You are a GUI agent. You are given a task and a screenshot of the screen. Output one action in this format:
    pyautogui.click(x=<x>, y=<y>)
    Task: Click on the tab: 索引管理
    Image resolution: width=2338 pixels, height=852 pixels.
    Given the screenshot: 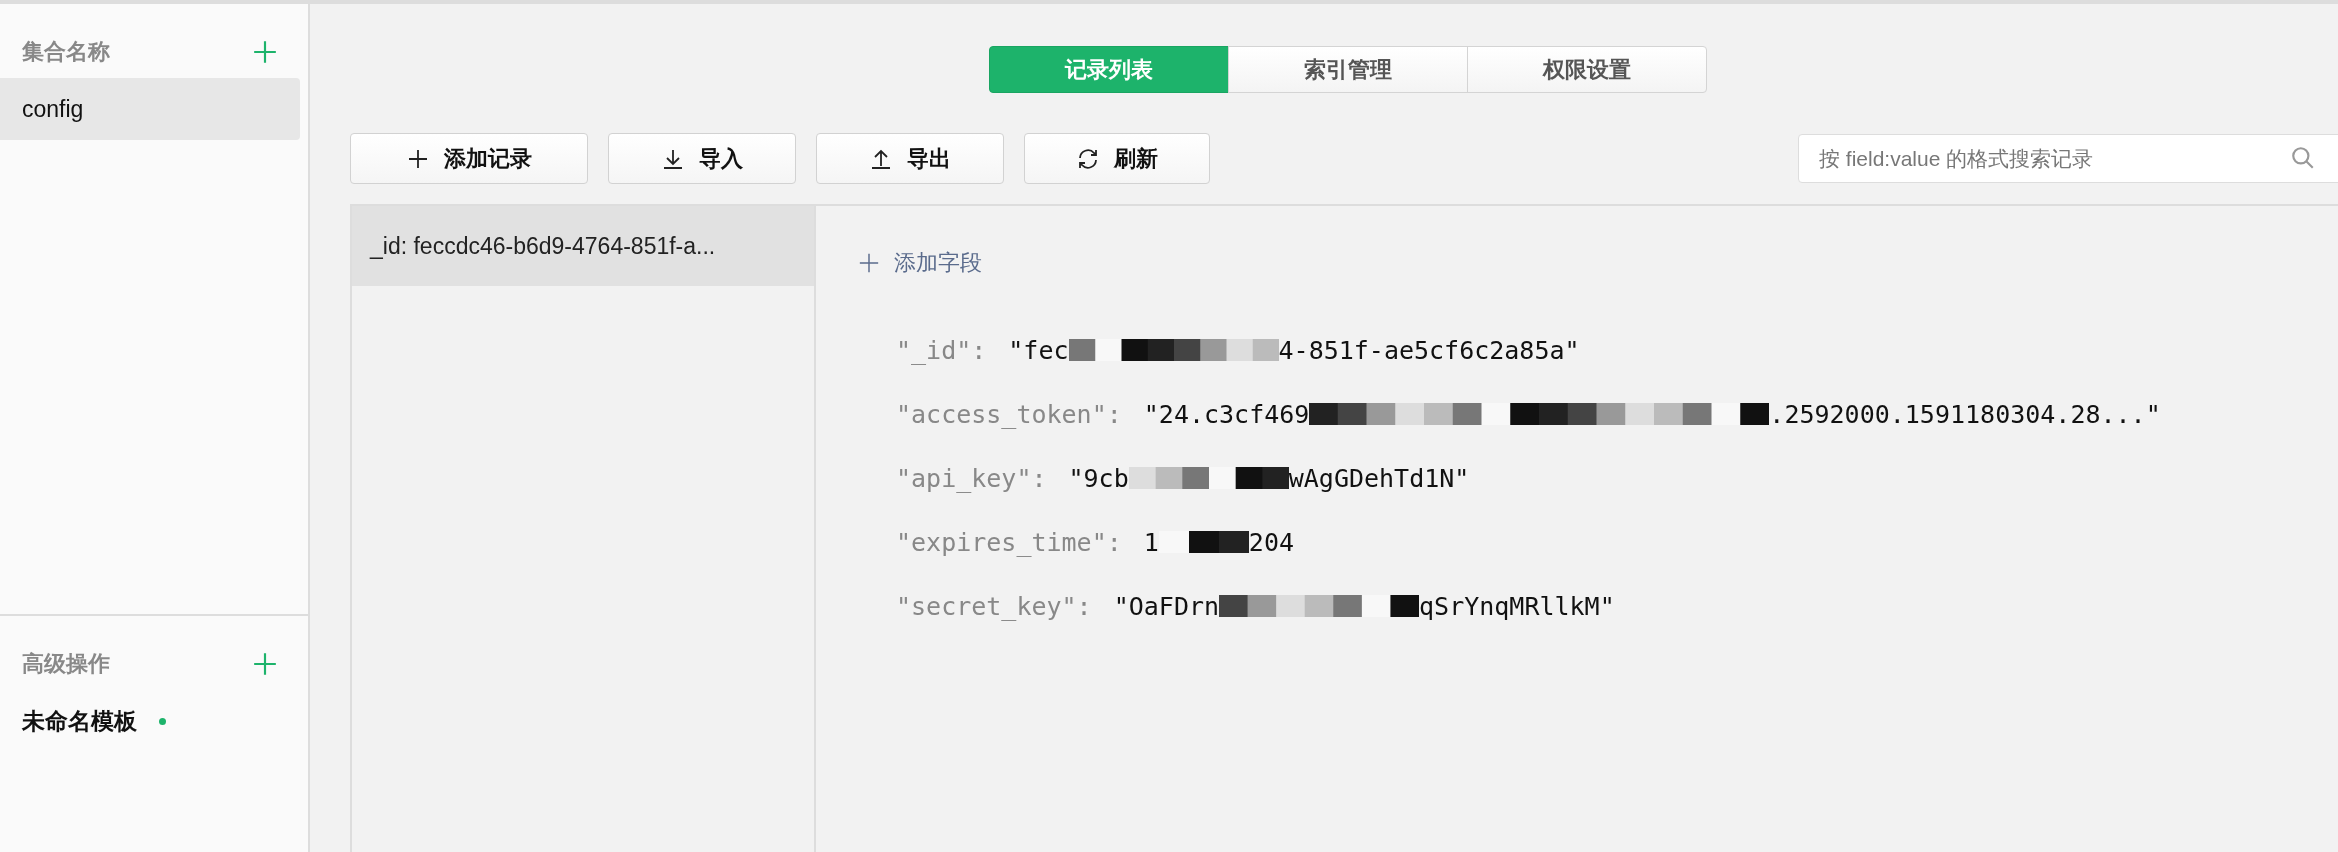 What is the action you would take?
    pyautogui.click(x=1347, y=69)
    